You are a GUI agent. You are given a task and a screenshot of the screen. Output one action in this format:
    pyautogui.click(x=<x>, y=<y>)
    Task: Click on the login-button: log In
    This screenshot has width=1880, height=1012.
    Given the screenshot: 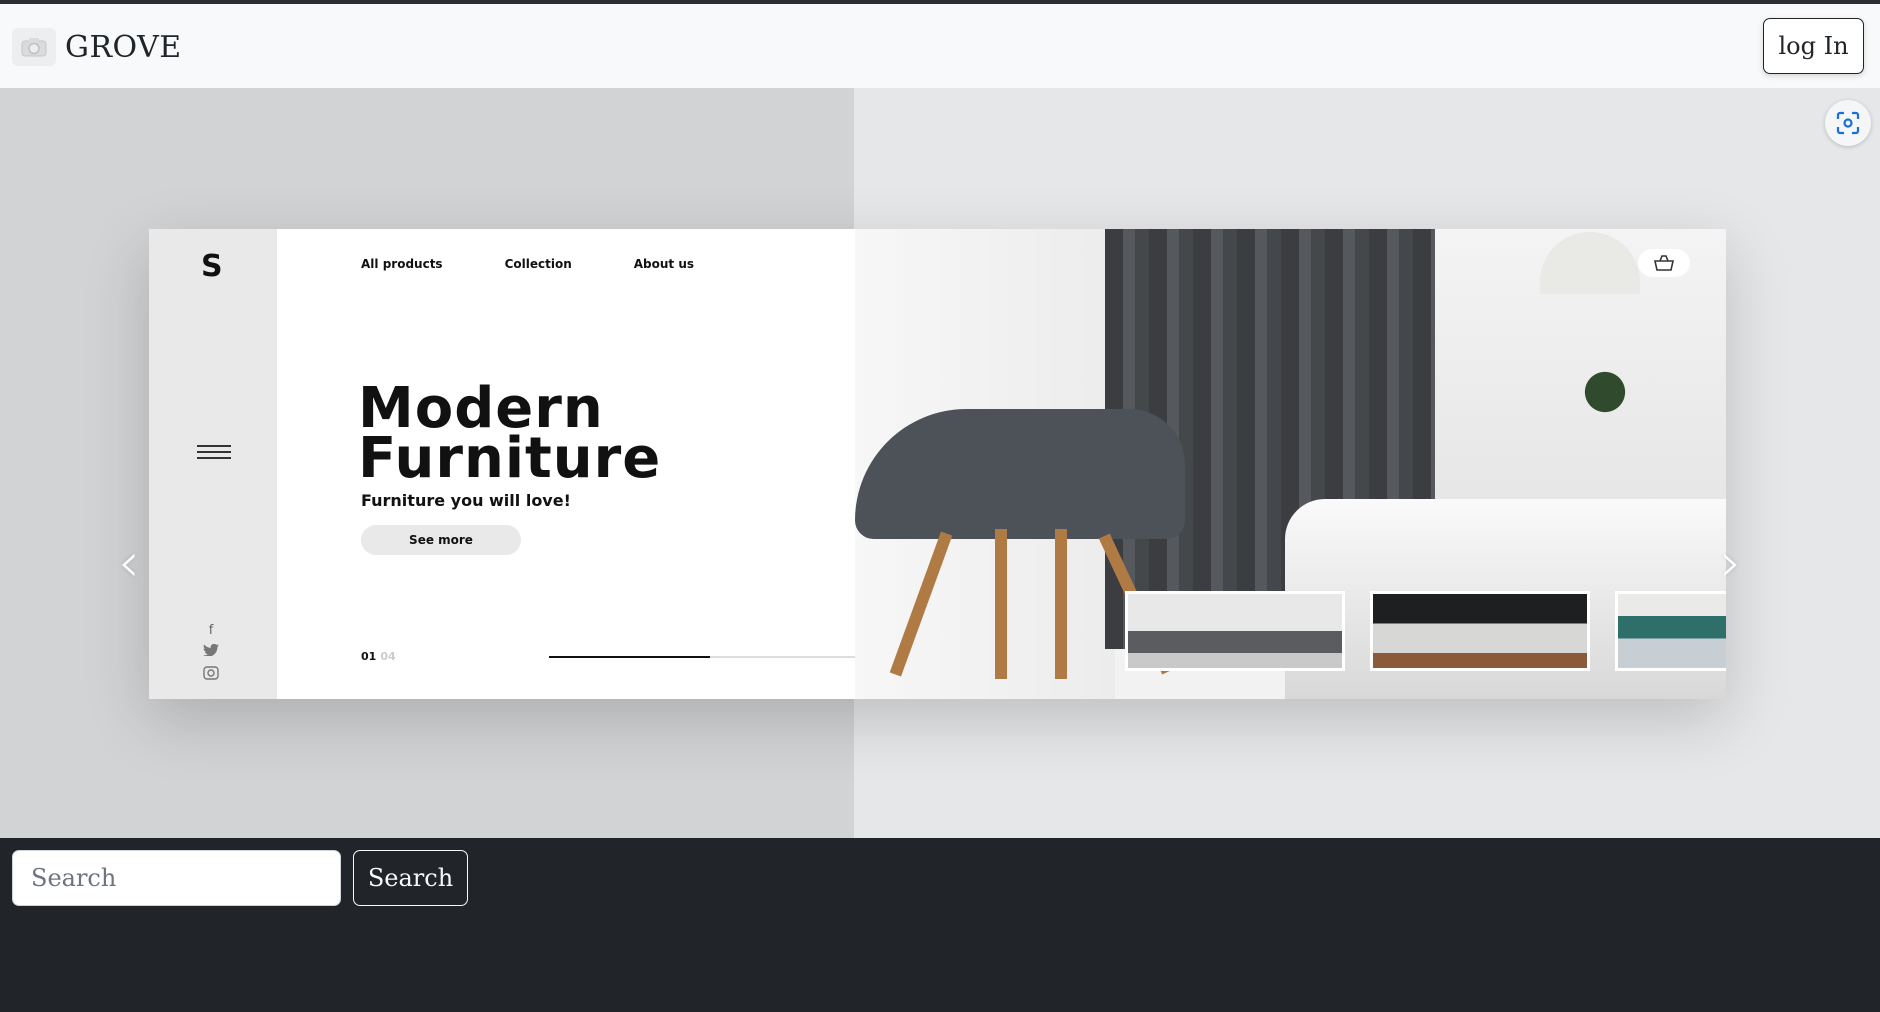 What is the action you would take?
    pyautogui.click(x=1813, y=46)
    